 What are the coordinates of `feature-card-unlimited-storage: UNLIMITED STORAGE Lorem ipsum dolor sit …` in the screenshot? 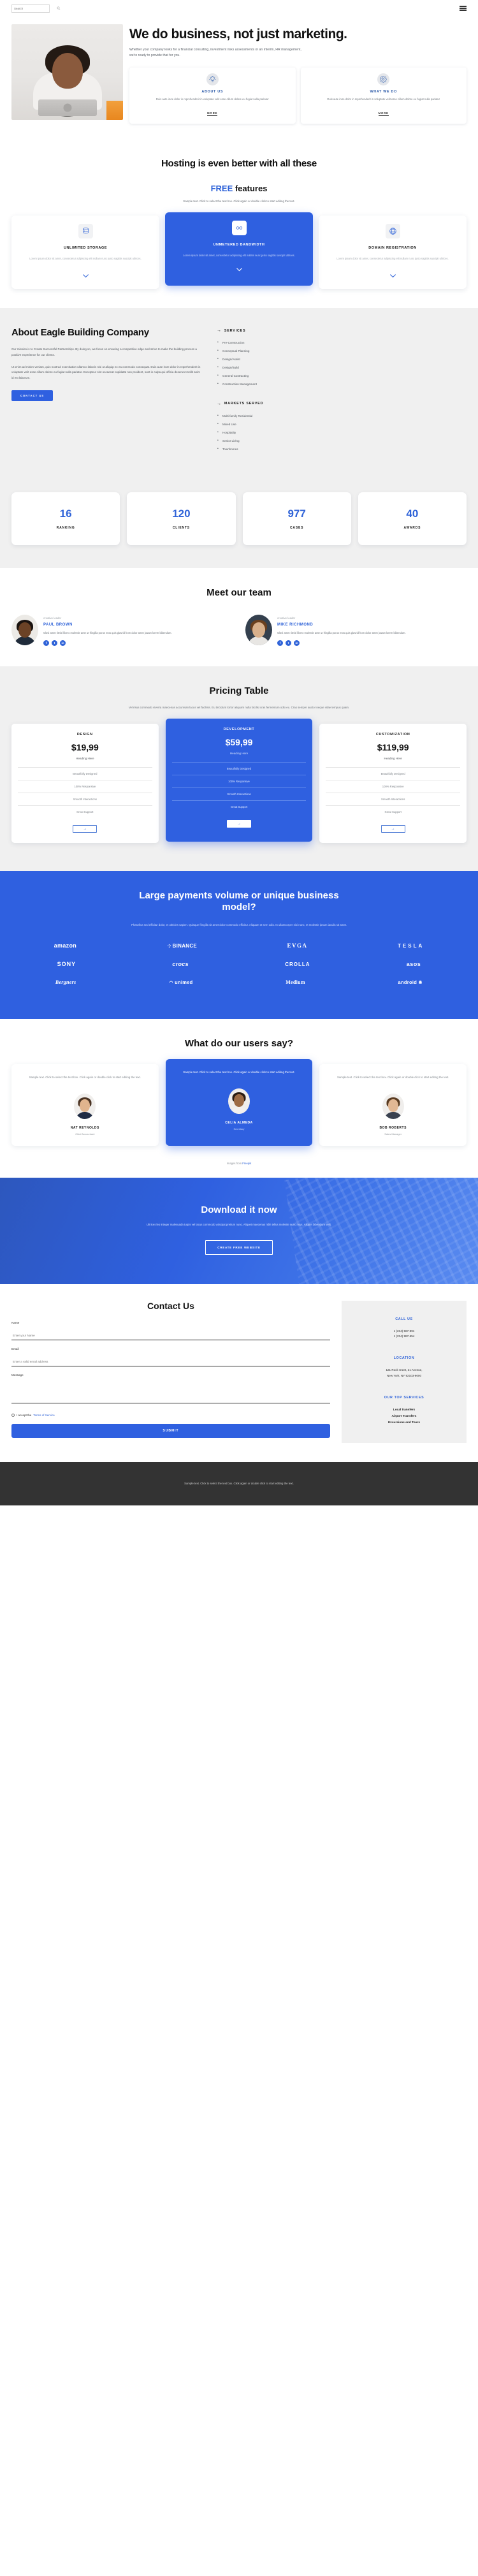 It's located at (85, 252).